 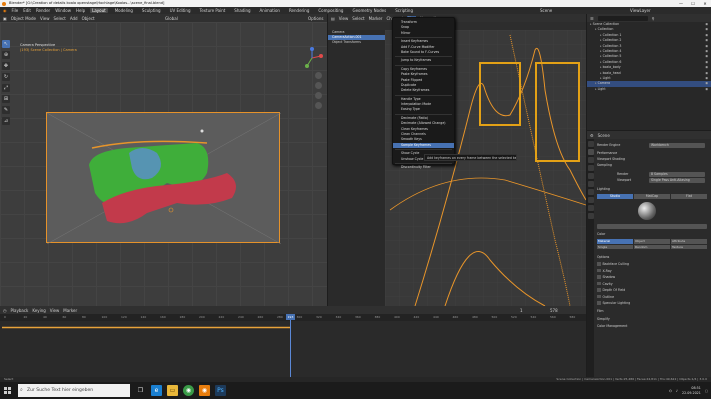 I want to click on current-frame-label: 193, so click(x=290, y=317).